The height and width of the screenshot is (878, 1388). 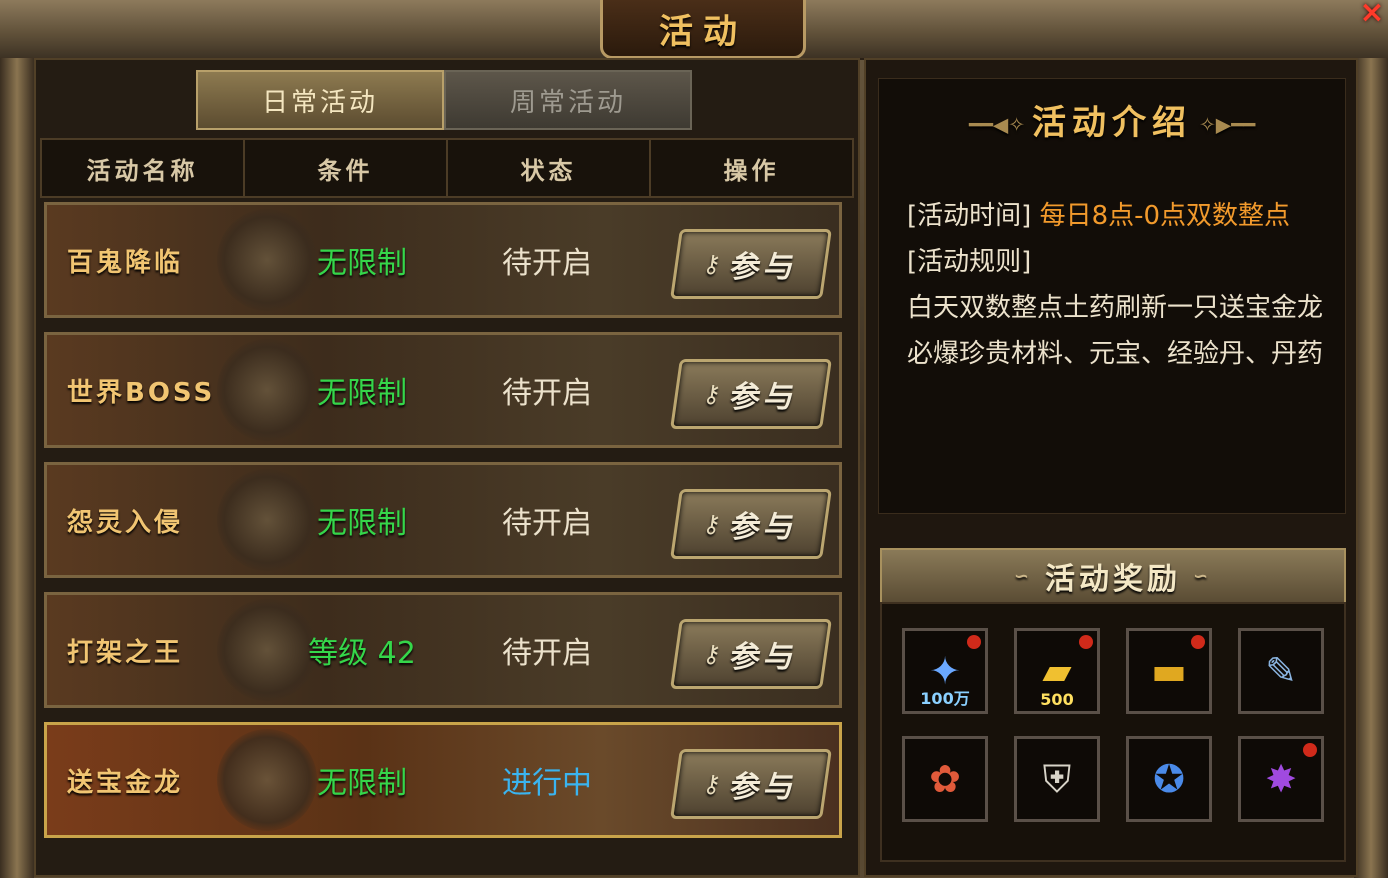 I want to click on activity-name: 送宝金龙, so click(x=125, y=782).